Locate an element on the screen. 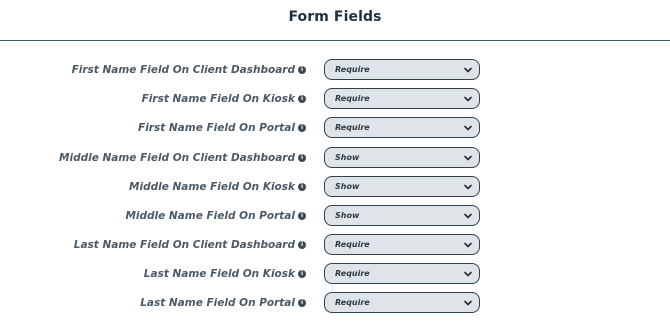 The width and height of the screenshot is (670, 325). middle-name-client-dashboard-select: Show is located at coordinates (402, 157).